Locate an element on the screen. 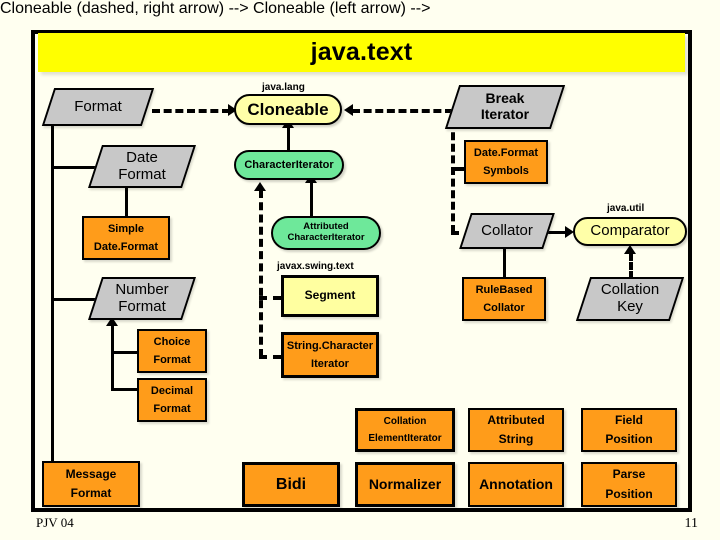  class-attributed-string-line-0: Attributed is located at coordinates (516, 419).